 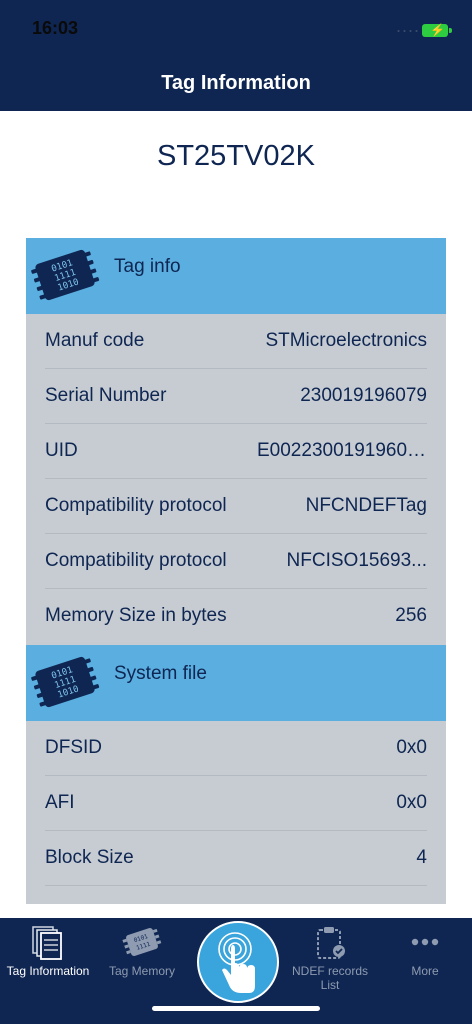 I want to click on tab-tag-information: Tag Information, so click(x=48, y=971).